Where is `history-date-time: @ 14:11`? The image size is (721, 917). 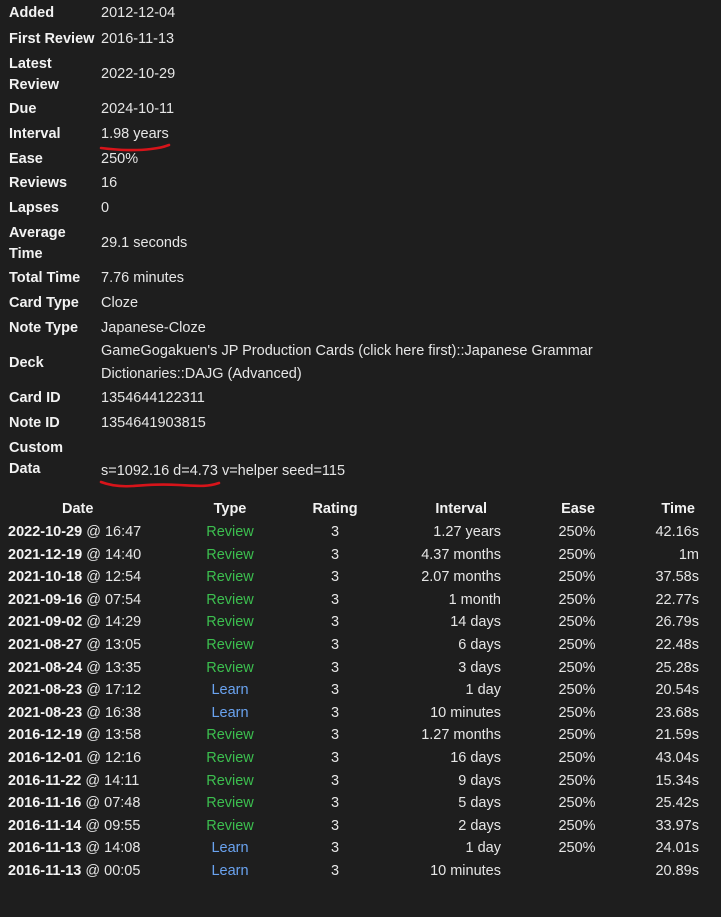 history-date-time: @ 14:11 is located at coordinates (110, 780).